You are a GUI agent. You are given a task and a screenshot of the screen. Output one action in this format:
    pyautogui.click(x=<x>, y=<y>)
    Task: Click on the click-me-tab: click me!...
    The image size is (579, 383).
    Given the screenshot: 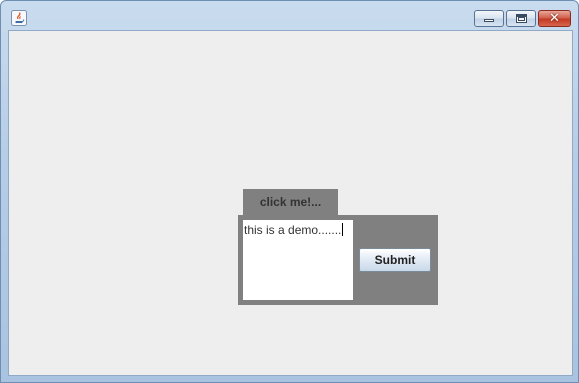 What is the action you would take?
    pyautogui.click(x=290, y=202)
    